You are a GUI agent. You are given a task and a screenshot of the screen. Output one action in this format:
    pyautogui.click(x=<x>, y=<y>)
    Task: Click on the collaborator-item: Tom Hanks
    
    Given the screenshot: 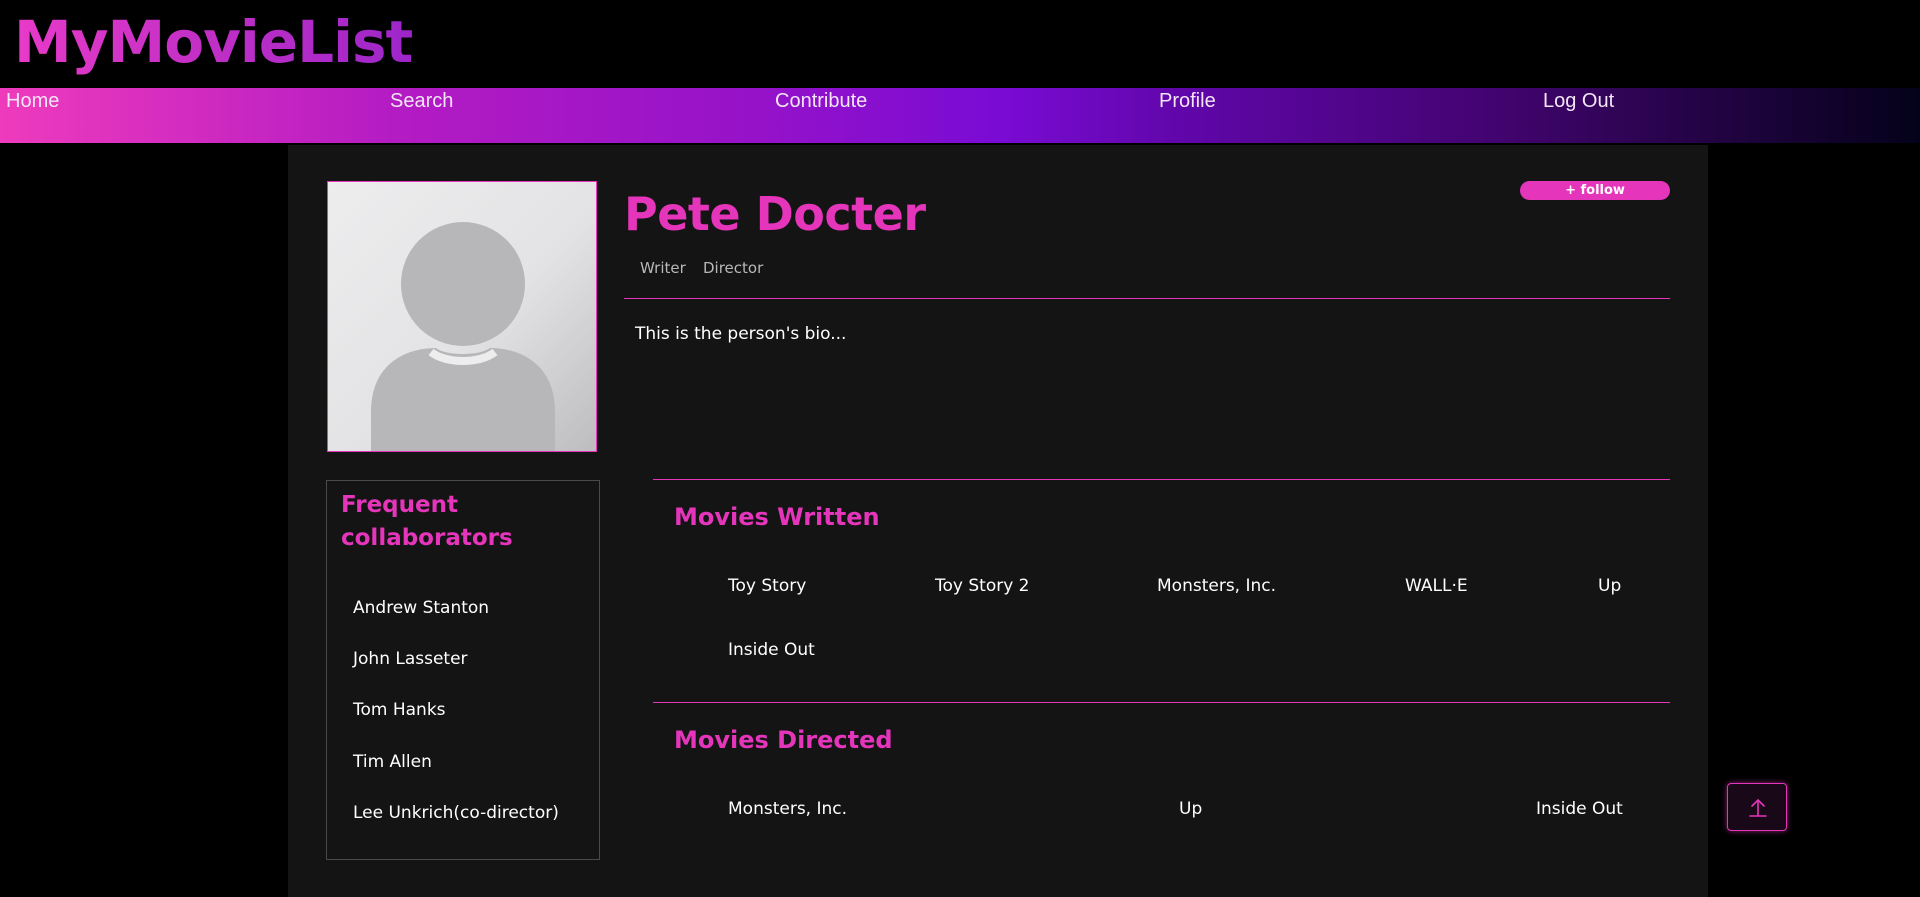 What is the action you would take?
    pyautogui.click(x=399, y=710)
    